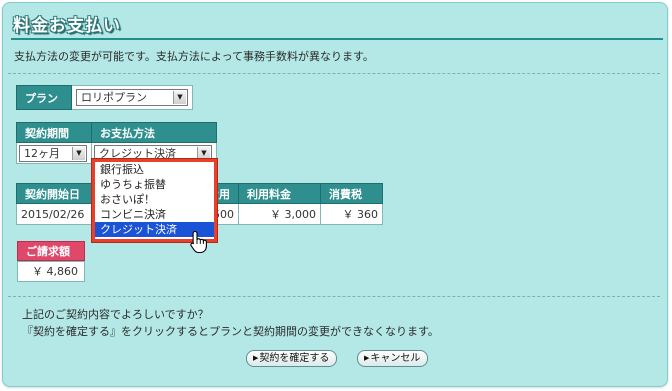 This screenshot has width=672, height=391. Describe the element at coordinates (351, 214) in the screenshot. I see `tax-value: ￥ 360` at that location.